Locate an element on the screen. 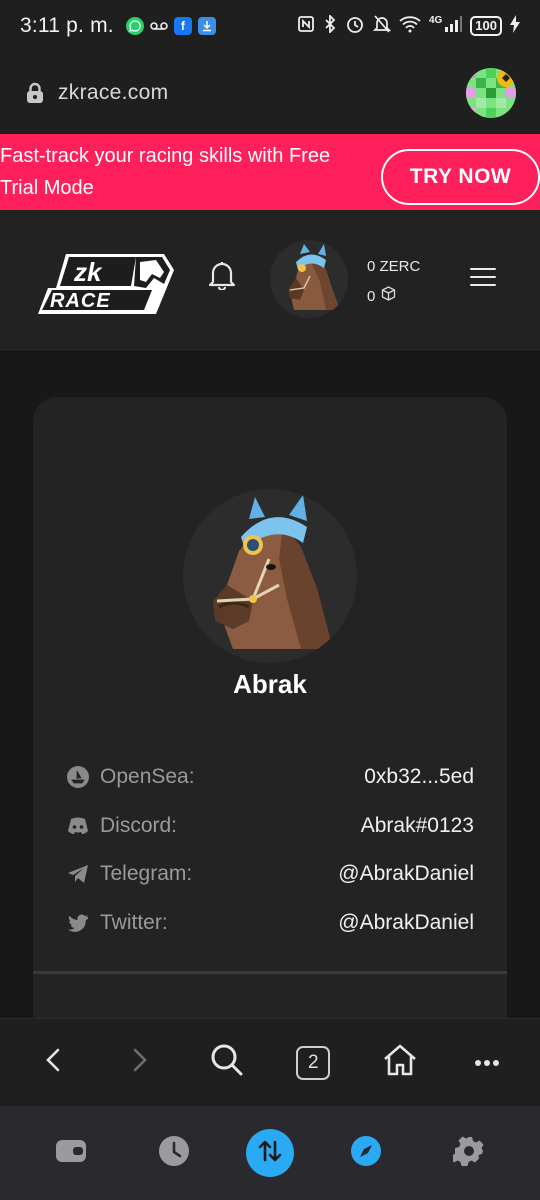  logo-text-zk: zk is located at coordinates (88, 272).